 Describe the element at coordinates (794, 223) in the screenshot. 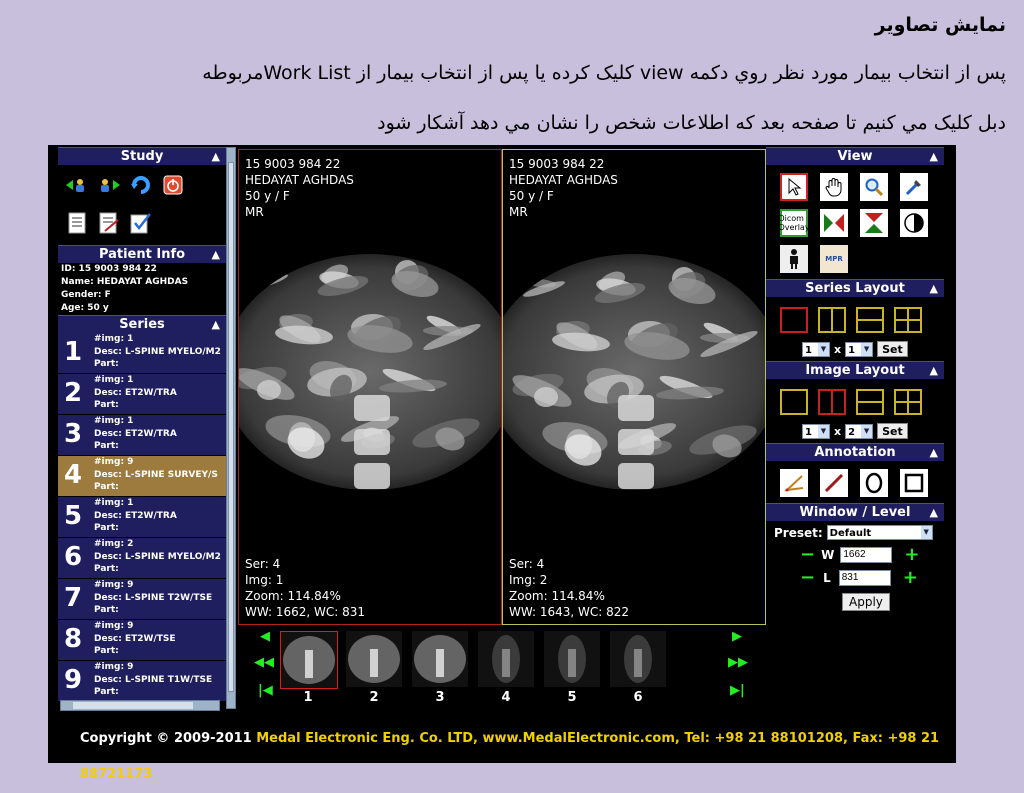

I see `dicom-overlay-icon: Dicom Overlay` at that location.